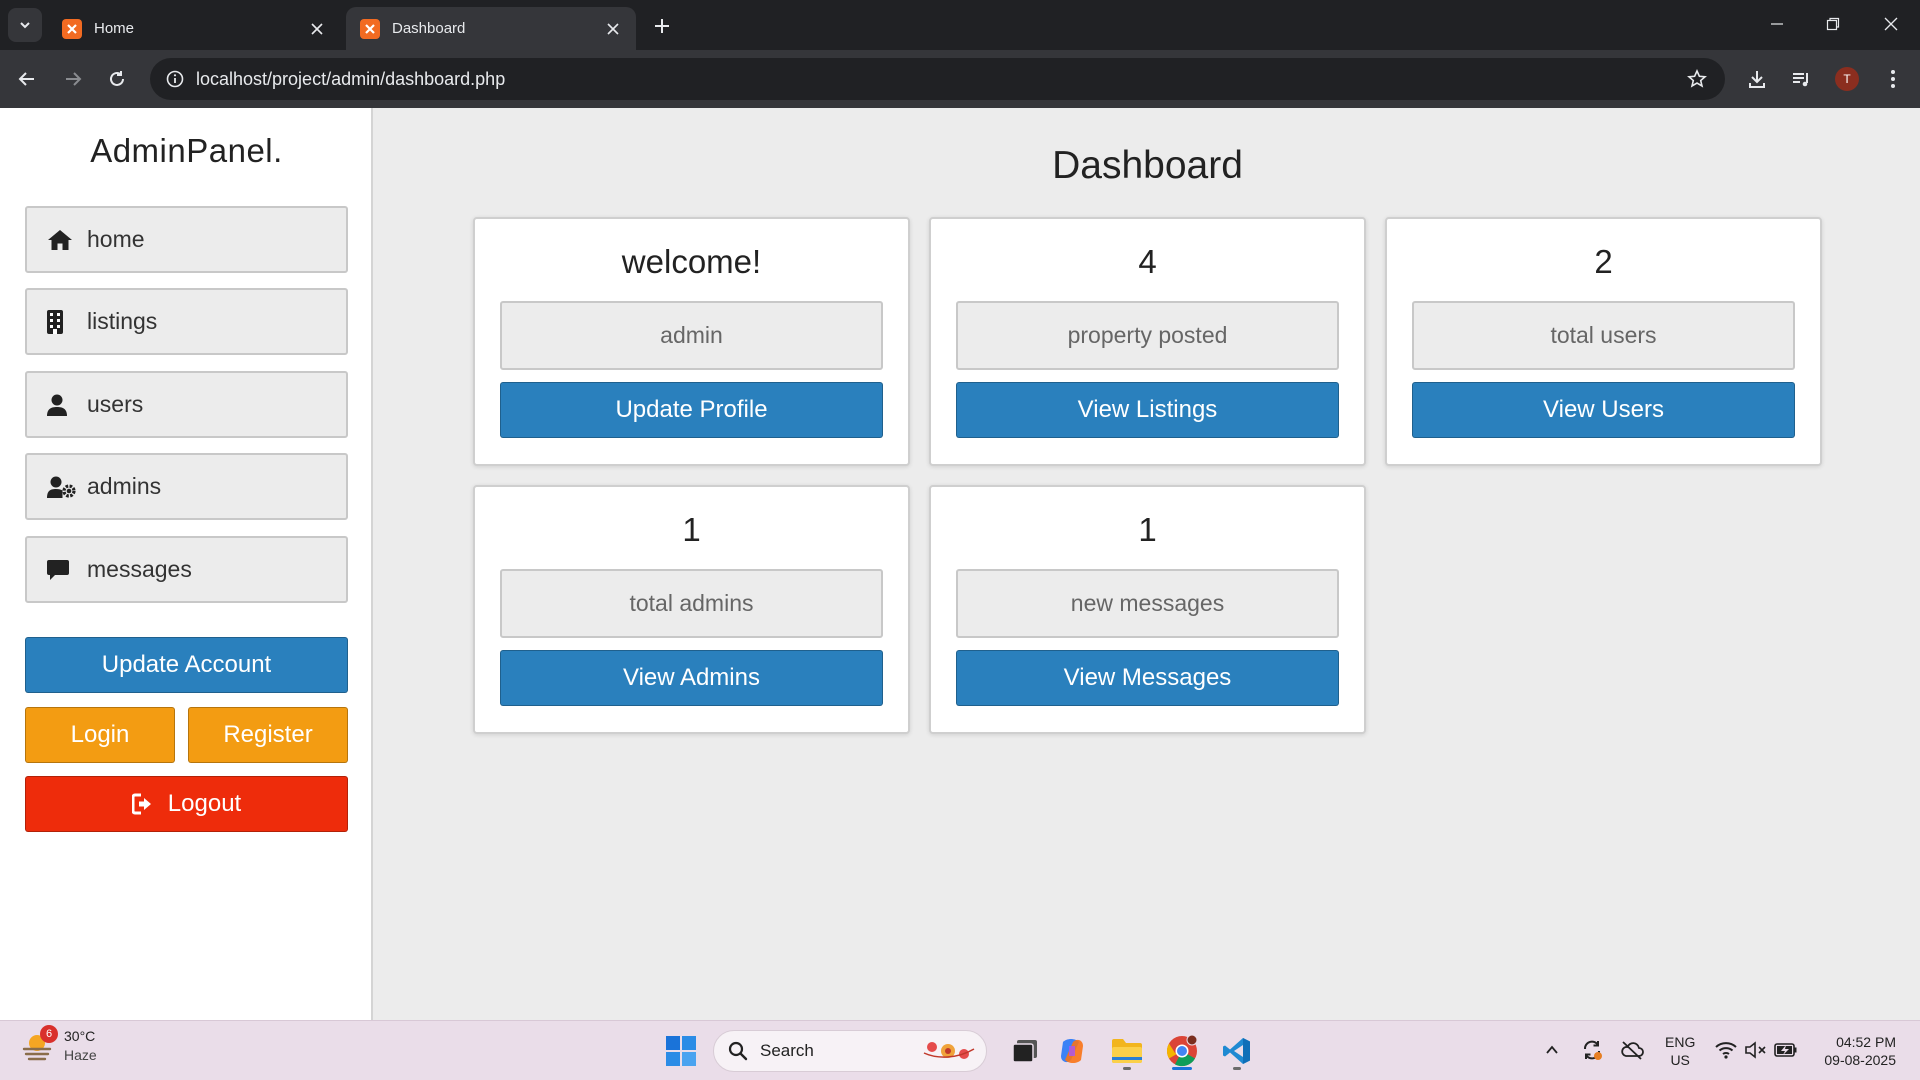 The height and width of the screenshot is (1080, 1920). Describe the element at coordinates (62, 321) in the screenshot. I see `building-icon` at that location.